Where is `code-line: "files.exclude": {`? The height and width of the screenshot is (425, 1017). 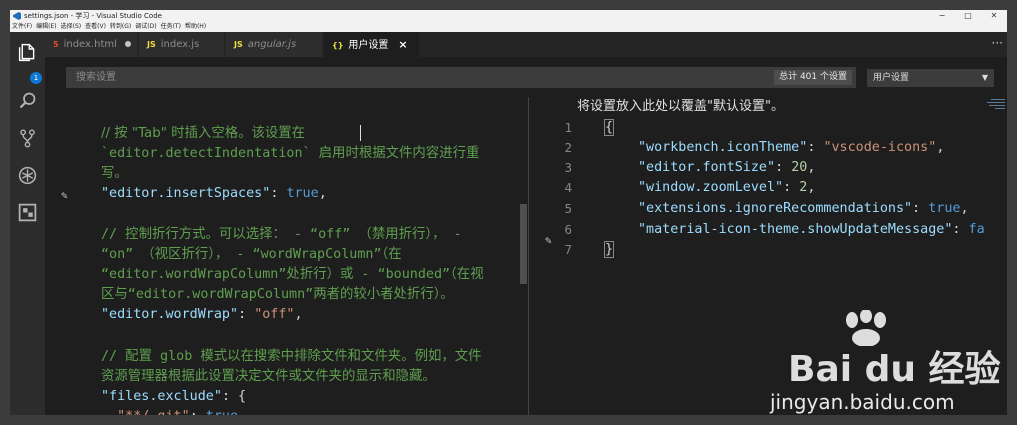 code-line: "files.exclude": { is located at coordinates (174, 396).